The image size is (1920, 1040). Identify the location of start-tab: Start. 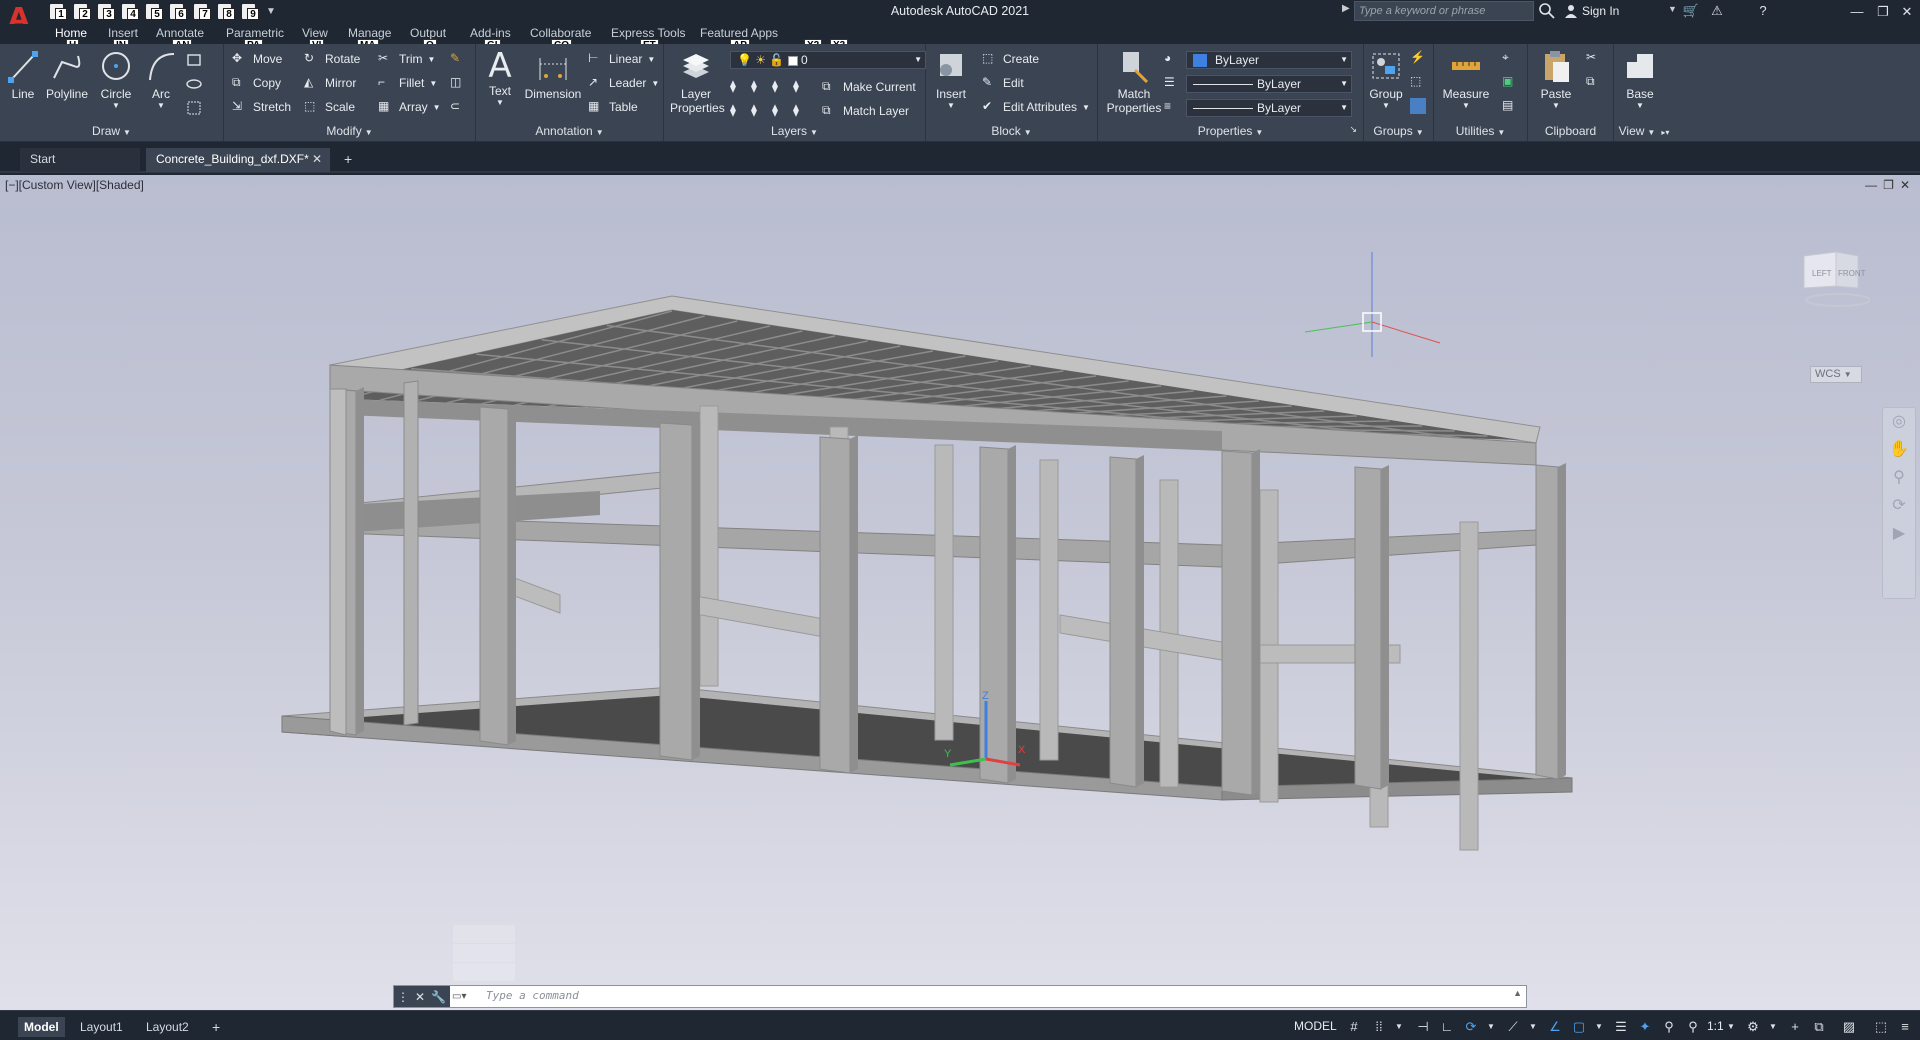
(80, 160).